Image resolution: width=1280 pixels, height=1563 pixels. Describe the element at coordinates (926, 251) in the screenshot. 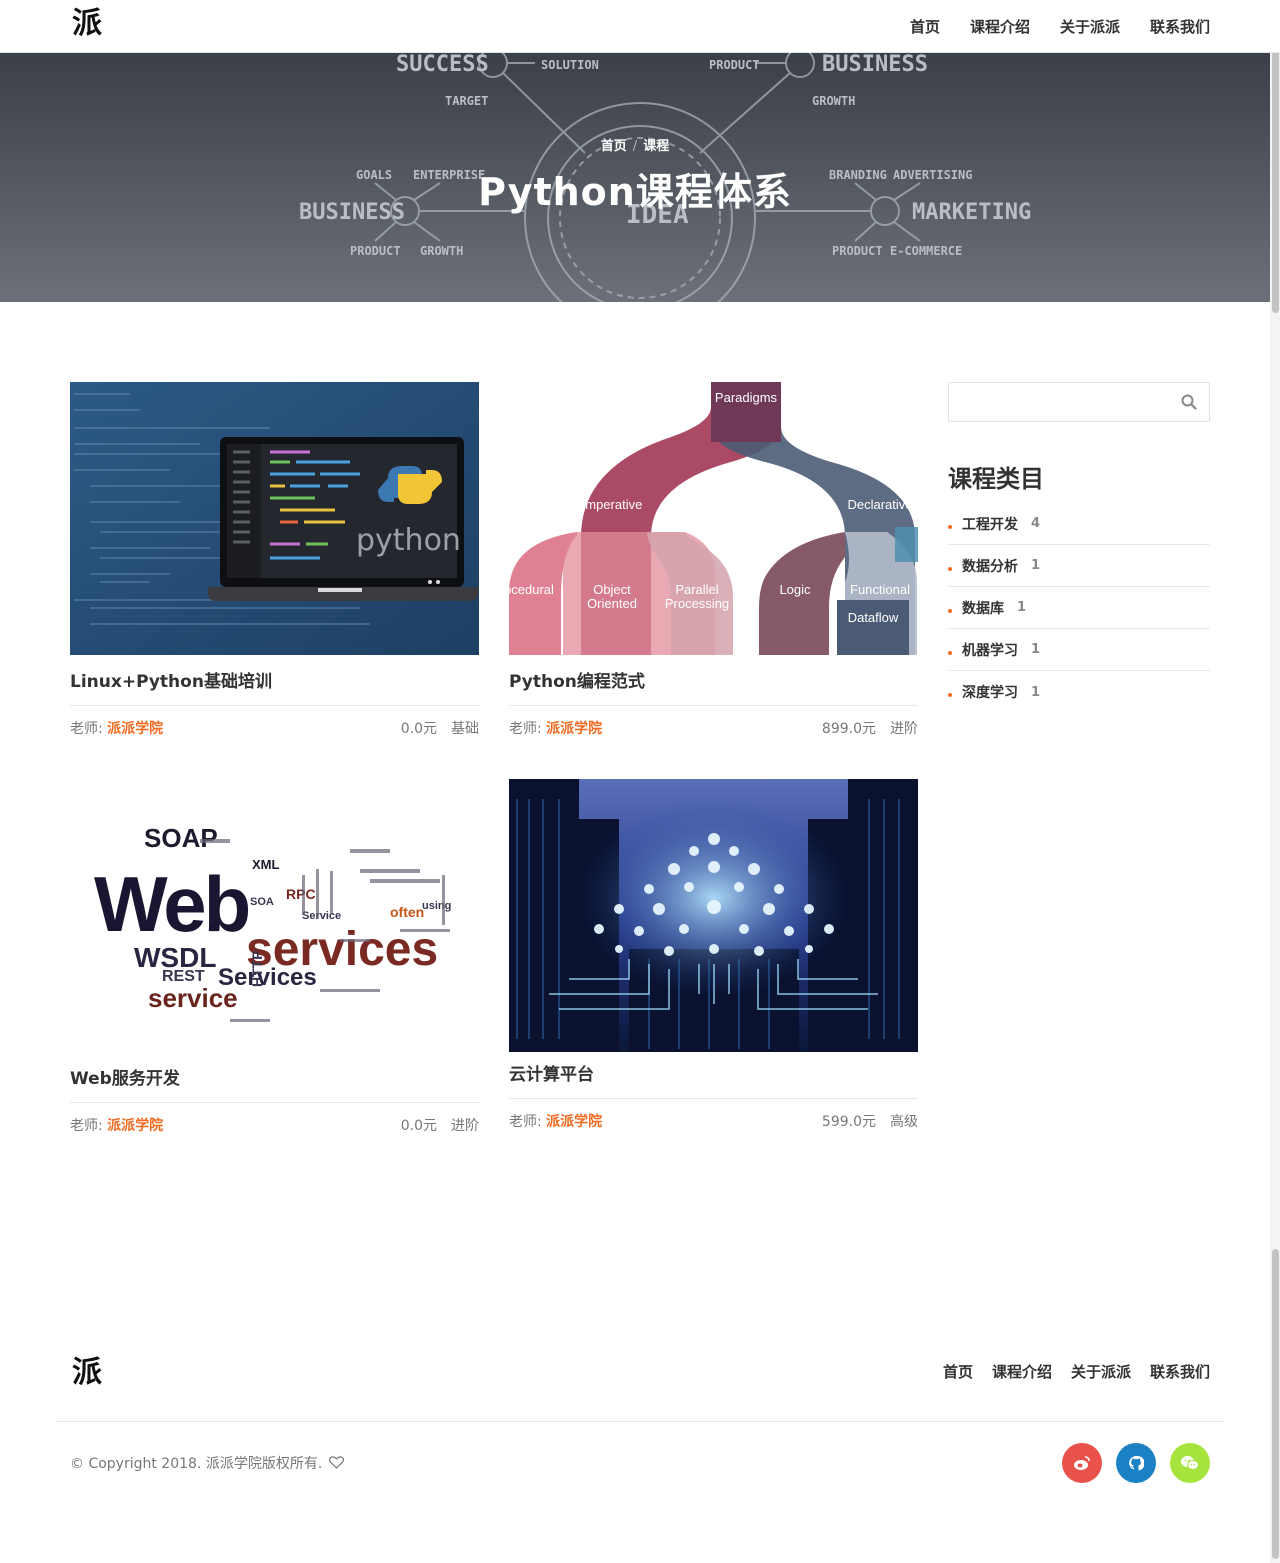

I see `bg-word: E-COMMERCE` at that location.